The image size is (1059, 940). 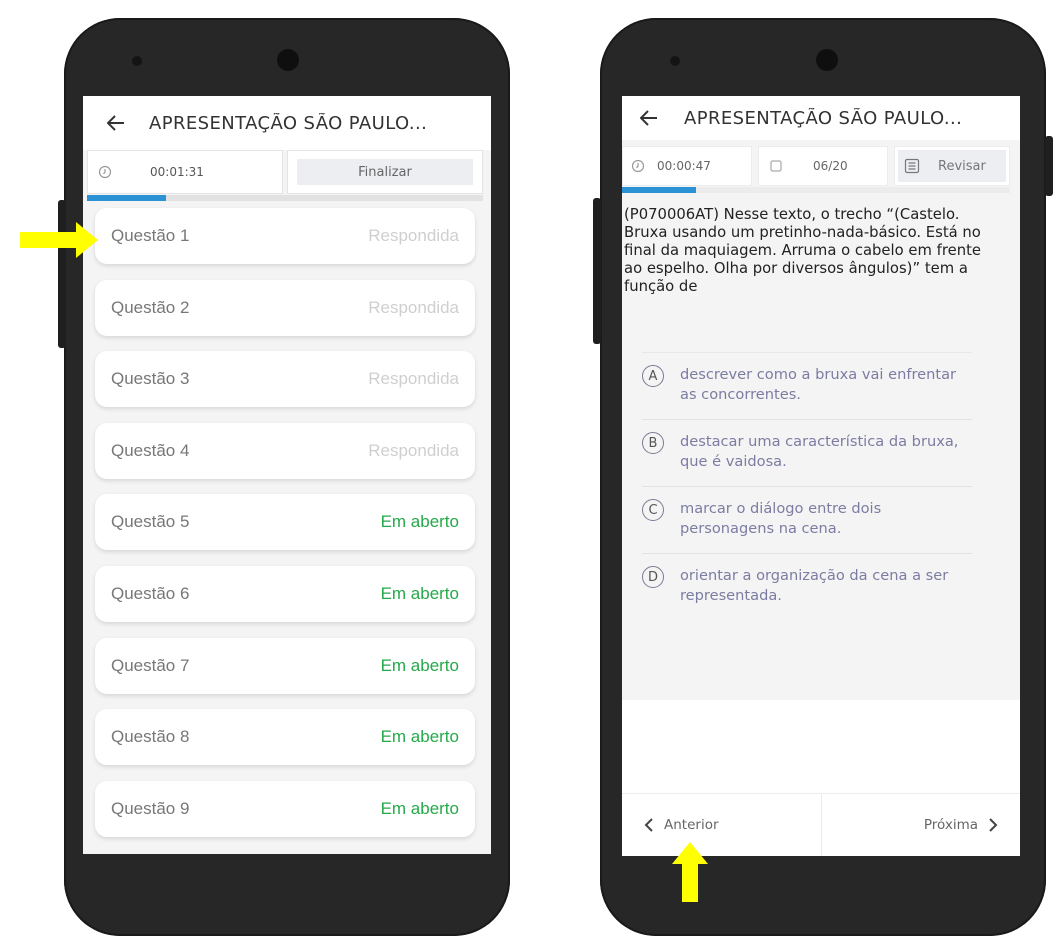 I want to click on question-name: Questão 7, so click(x=150, y=665).